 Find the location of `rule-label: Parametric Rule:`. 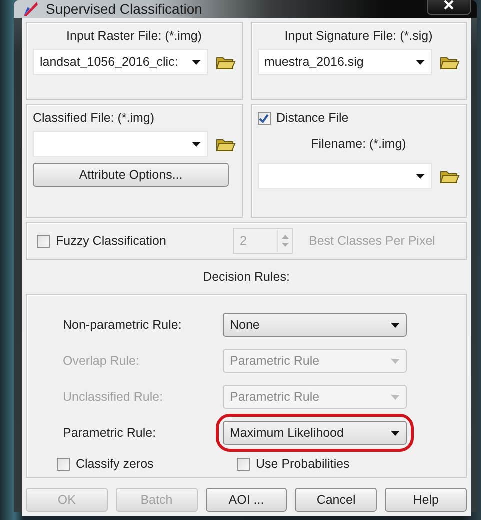

rule-label: Parametric Rule: is located at coordinates (110, 433).